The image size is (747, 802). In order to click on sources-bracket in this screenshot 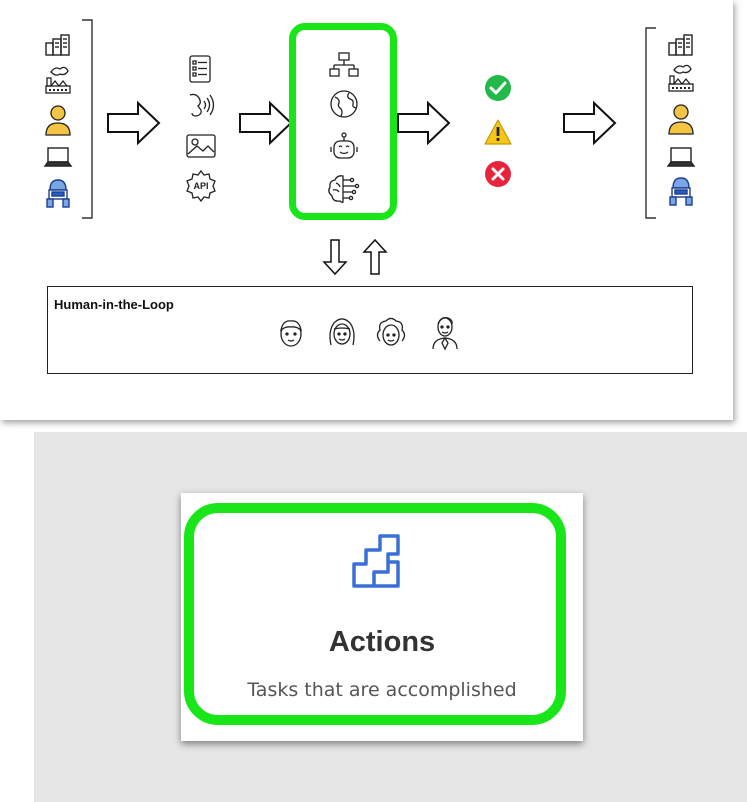, I will do `click(88, 119)`.